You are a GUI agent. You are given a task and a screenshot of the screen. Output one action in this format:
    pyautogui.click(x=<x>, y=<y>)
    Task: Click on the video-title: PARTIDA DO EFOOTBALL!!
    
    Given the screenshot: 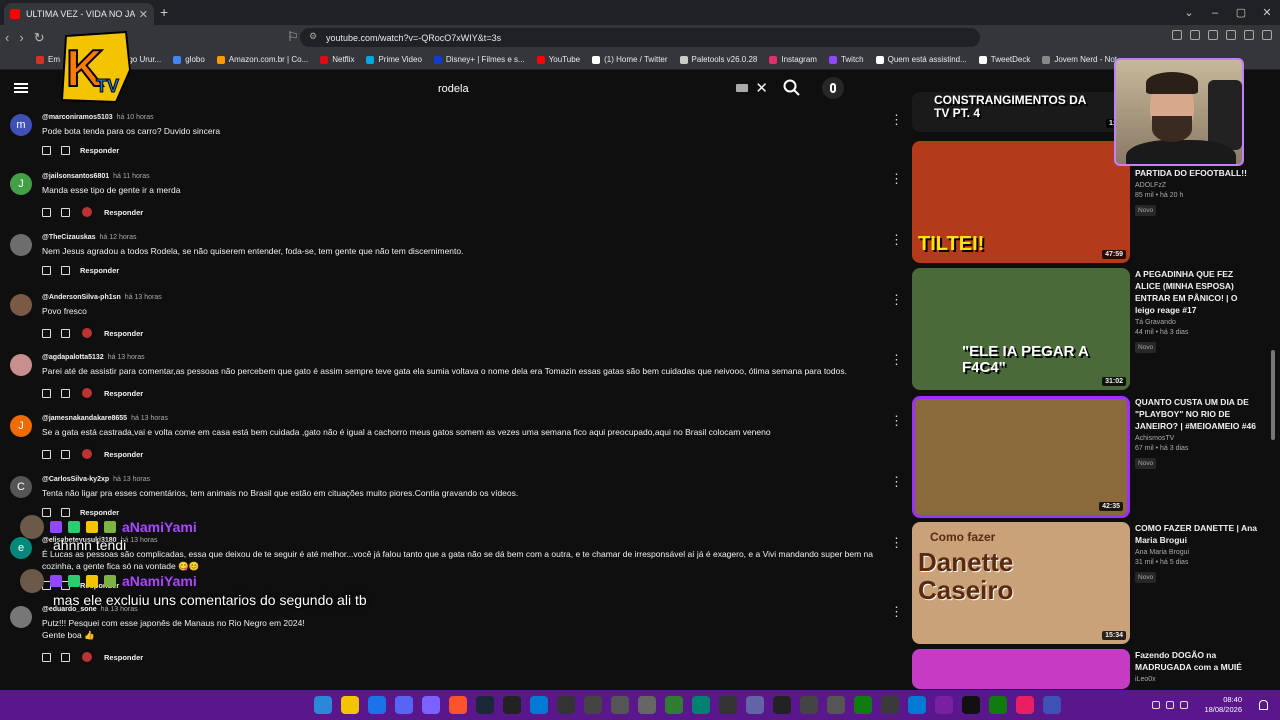 What is the action you would take?
    pyautogui.click(x=1197, y=173)
    